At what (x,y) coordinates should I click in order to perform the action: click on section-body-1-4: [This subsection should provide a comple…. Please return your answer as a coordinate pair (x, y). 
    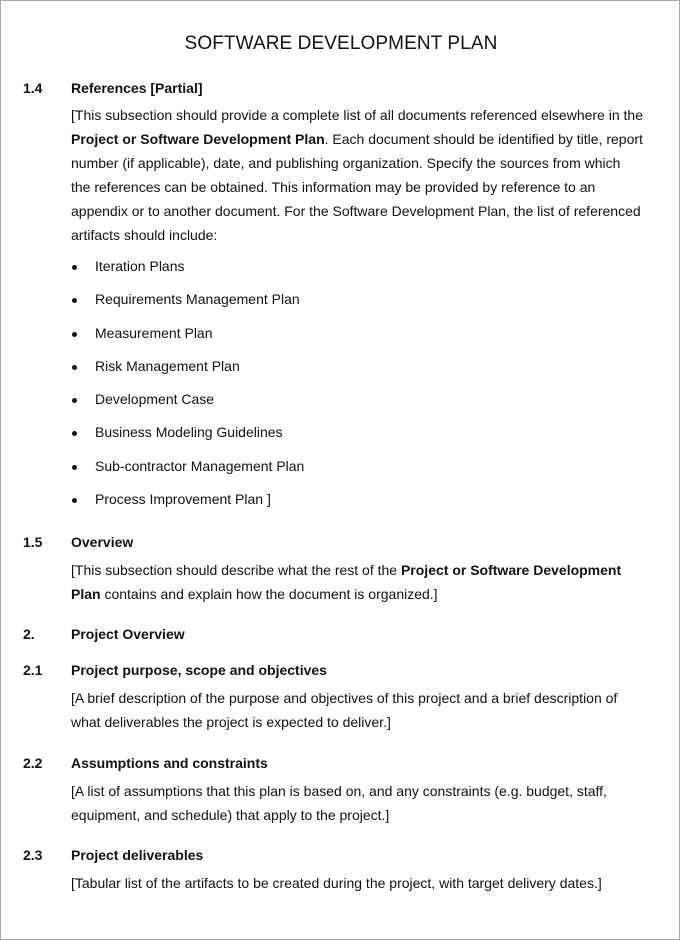
    Looking at the image, I should click on (366, 175).